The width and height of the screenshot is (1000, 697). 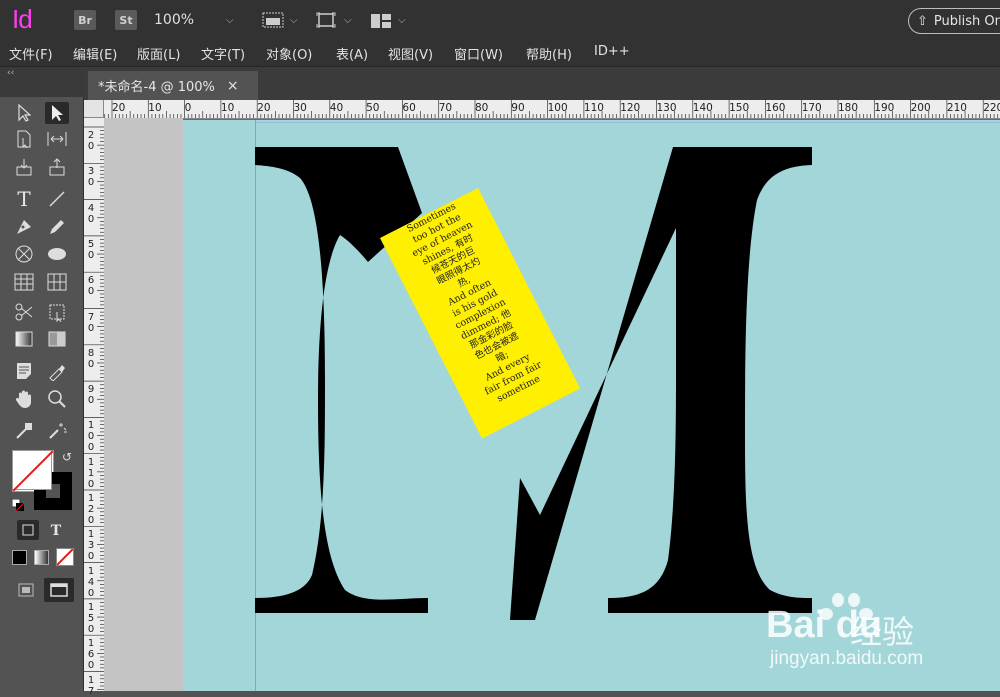 I want to click on watermark-url: jingyan.baidu.com, so click(x=847, y=658).